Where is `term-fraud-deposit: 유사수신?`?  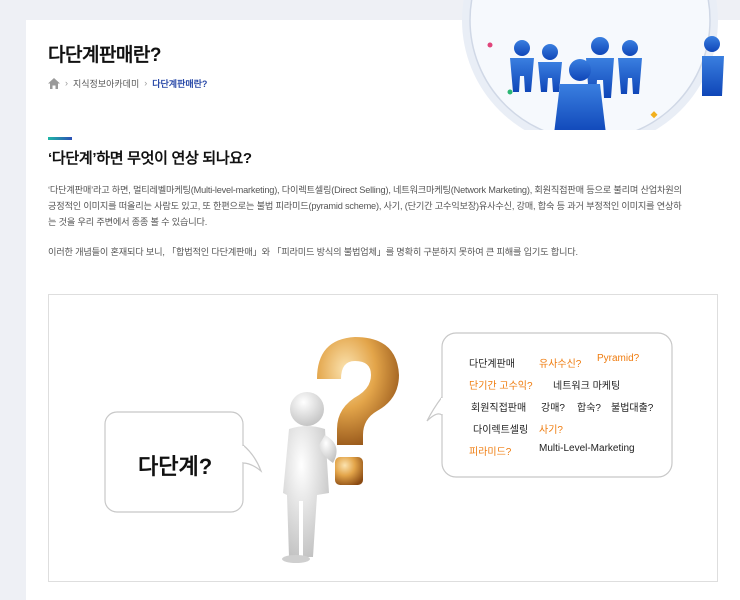
term-fraud-deposit: 유사수신? is located at coordinates (560, 364).